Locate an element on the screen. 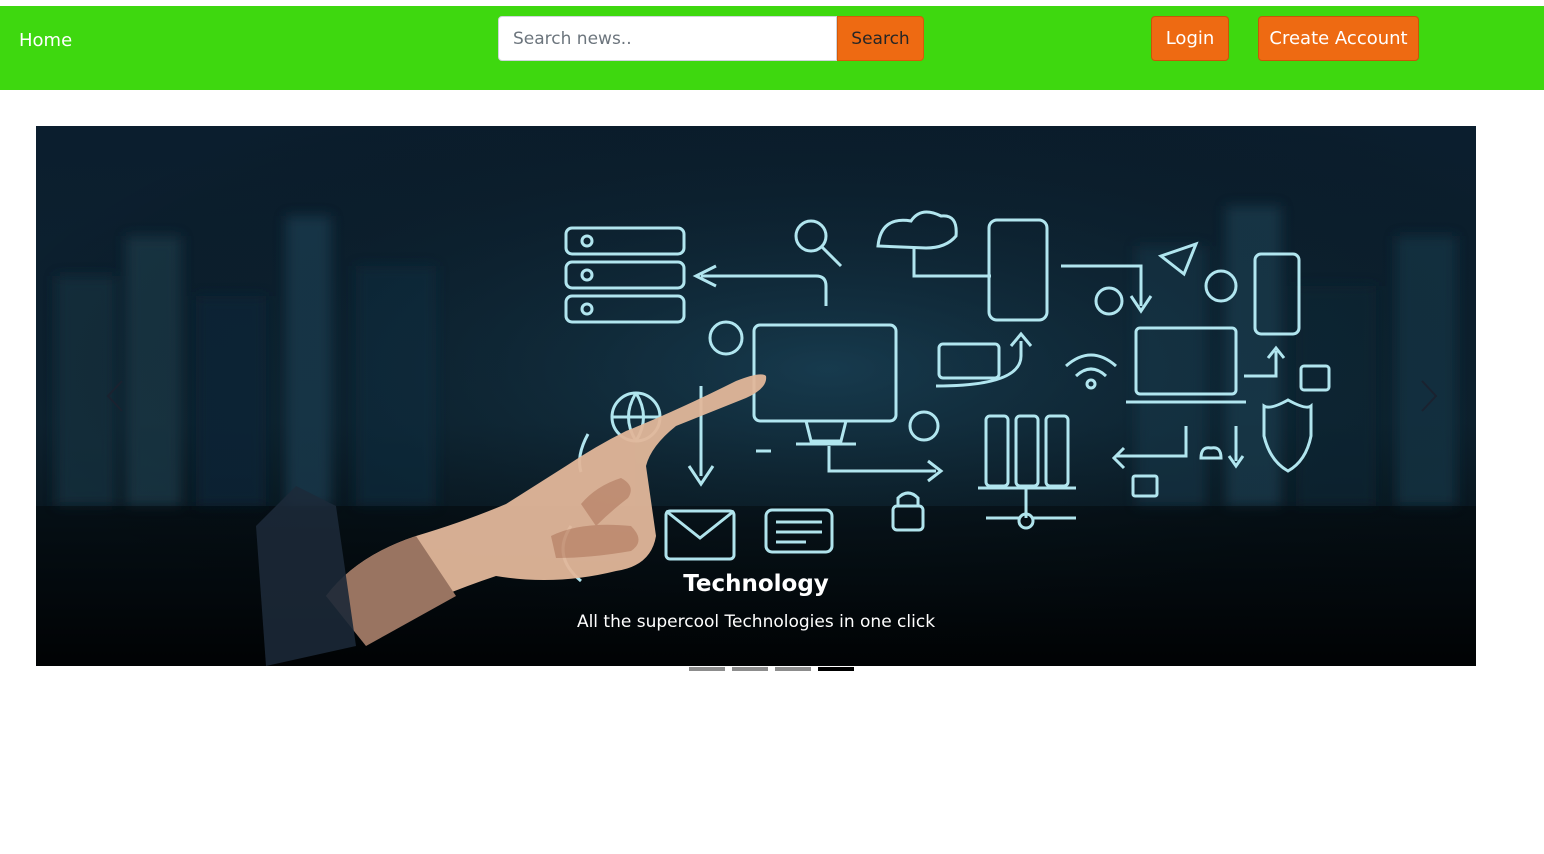 This screenshot has height=854, width=1544. create-account-button: Create Account is located at coordinates (1338, 38).